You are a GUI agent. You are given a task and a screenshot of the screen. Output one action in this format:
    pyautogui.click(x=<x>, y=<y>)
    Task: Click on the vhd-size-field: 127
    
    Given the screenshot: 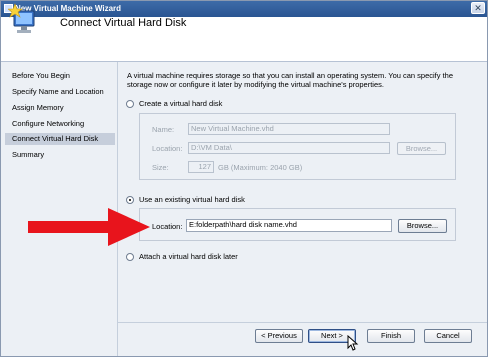 What is the action you would take?
    pyautogui.click(x=201, y=167)
    